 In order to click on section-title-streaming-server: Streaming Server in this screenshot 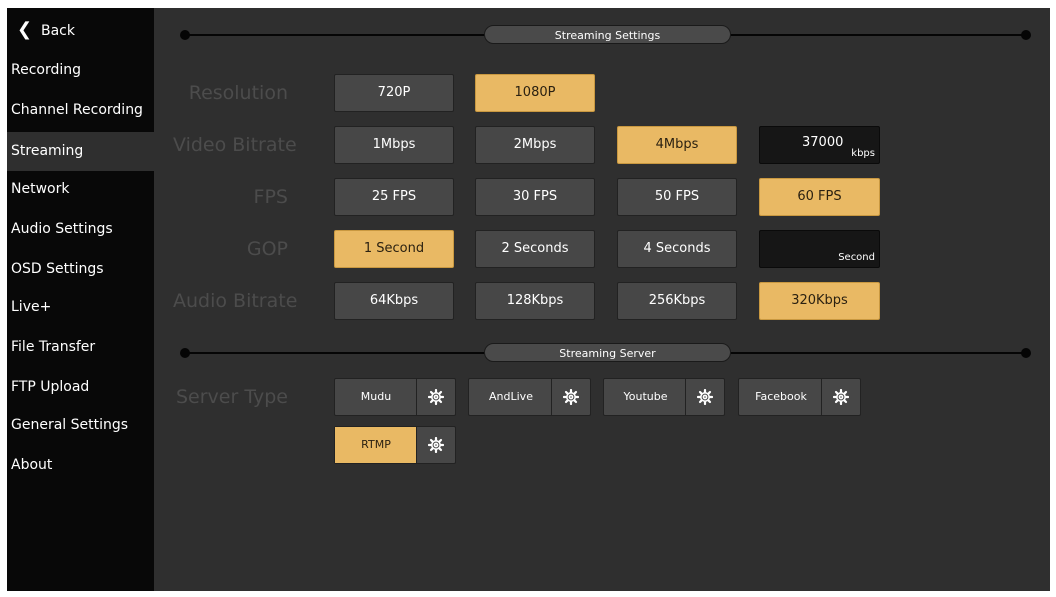, I will do `click(607, 352)`.